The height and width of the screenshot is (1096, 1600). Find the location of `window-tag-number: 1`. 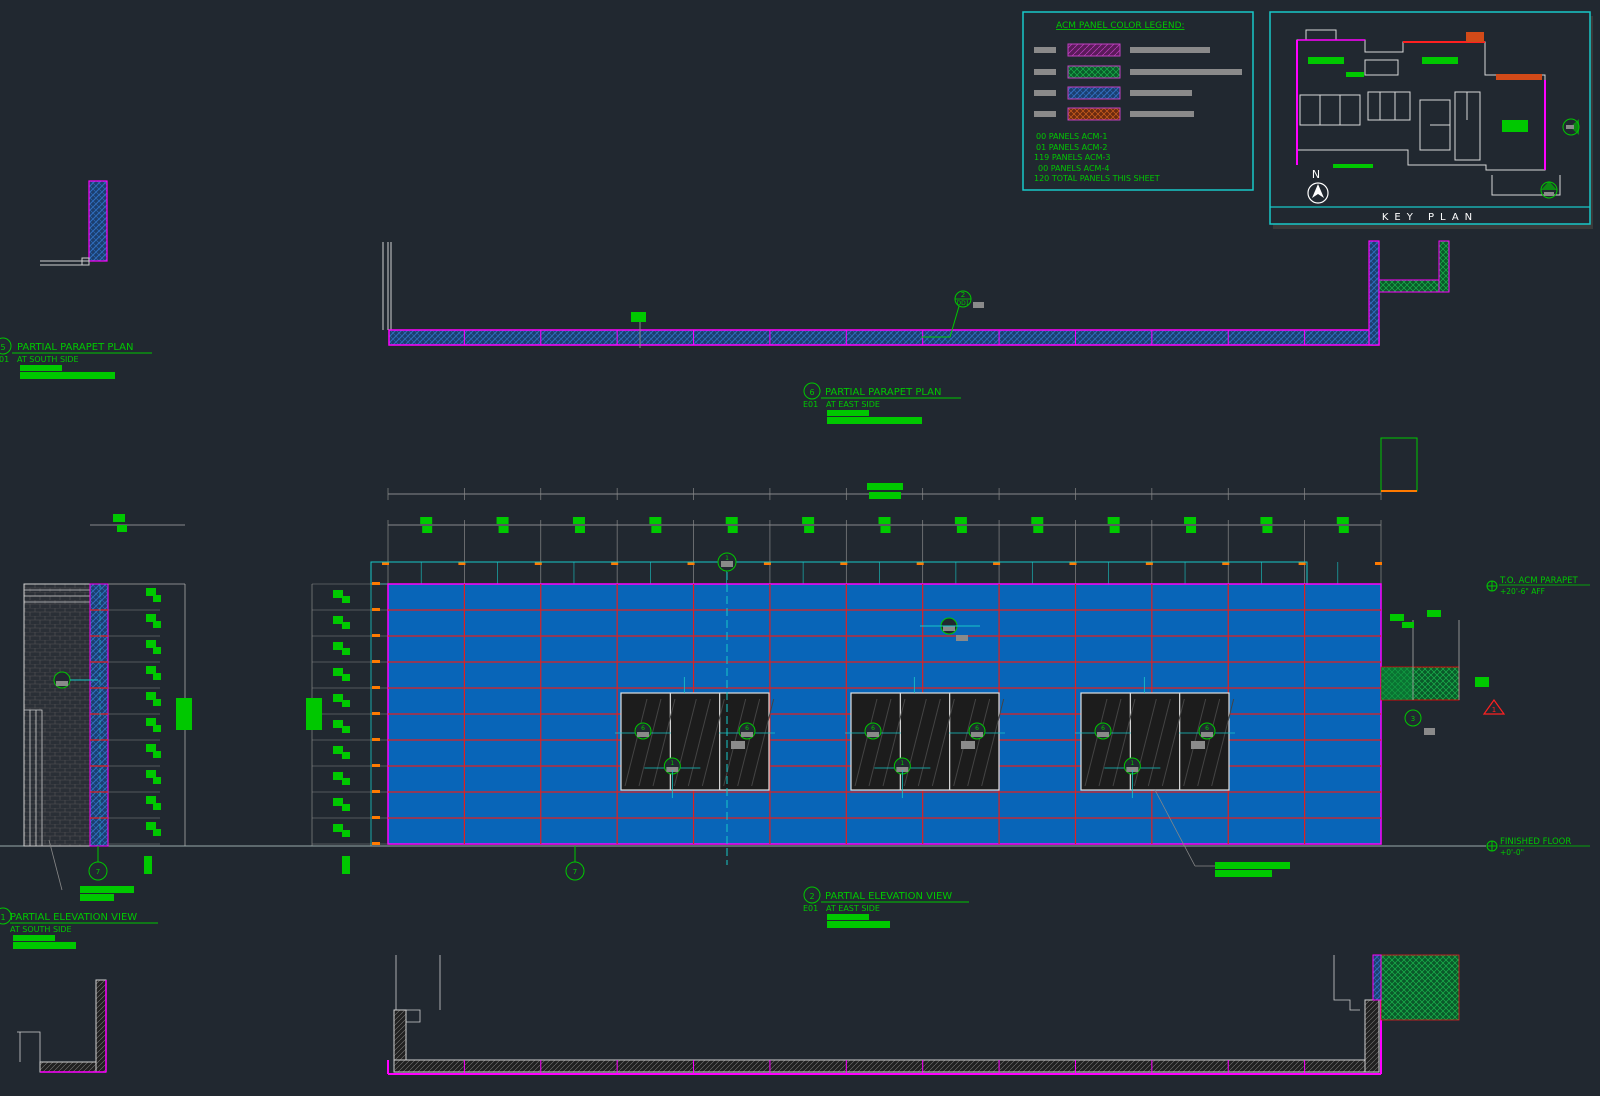

window-tag-number: 1 is located at coordinates (1132, 763).